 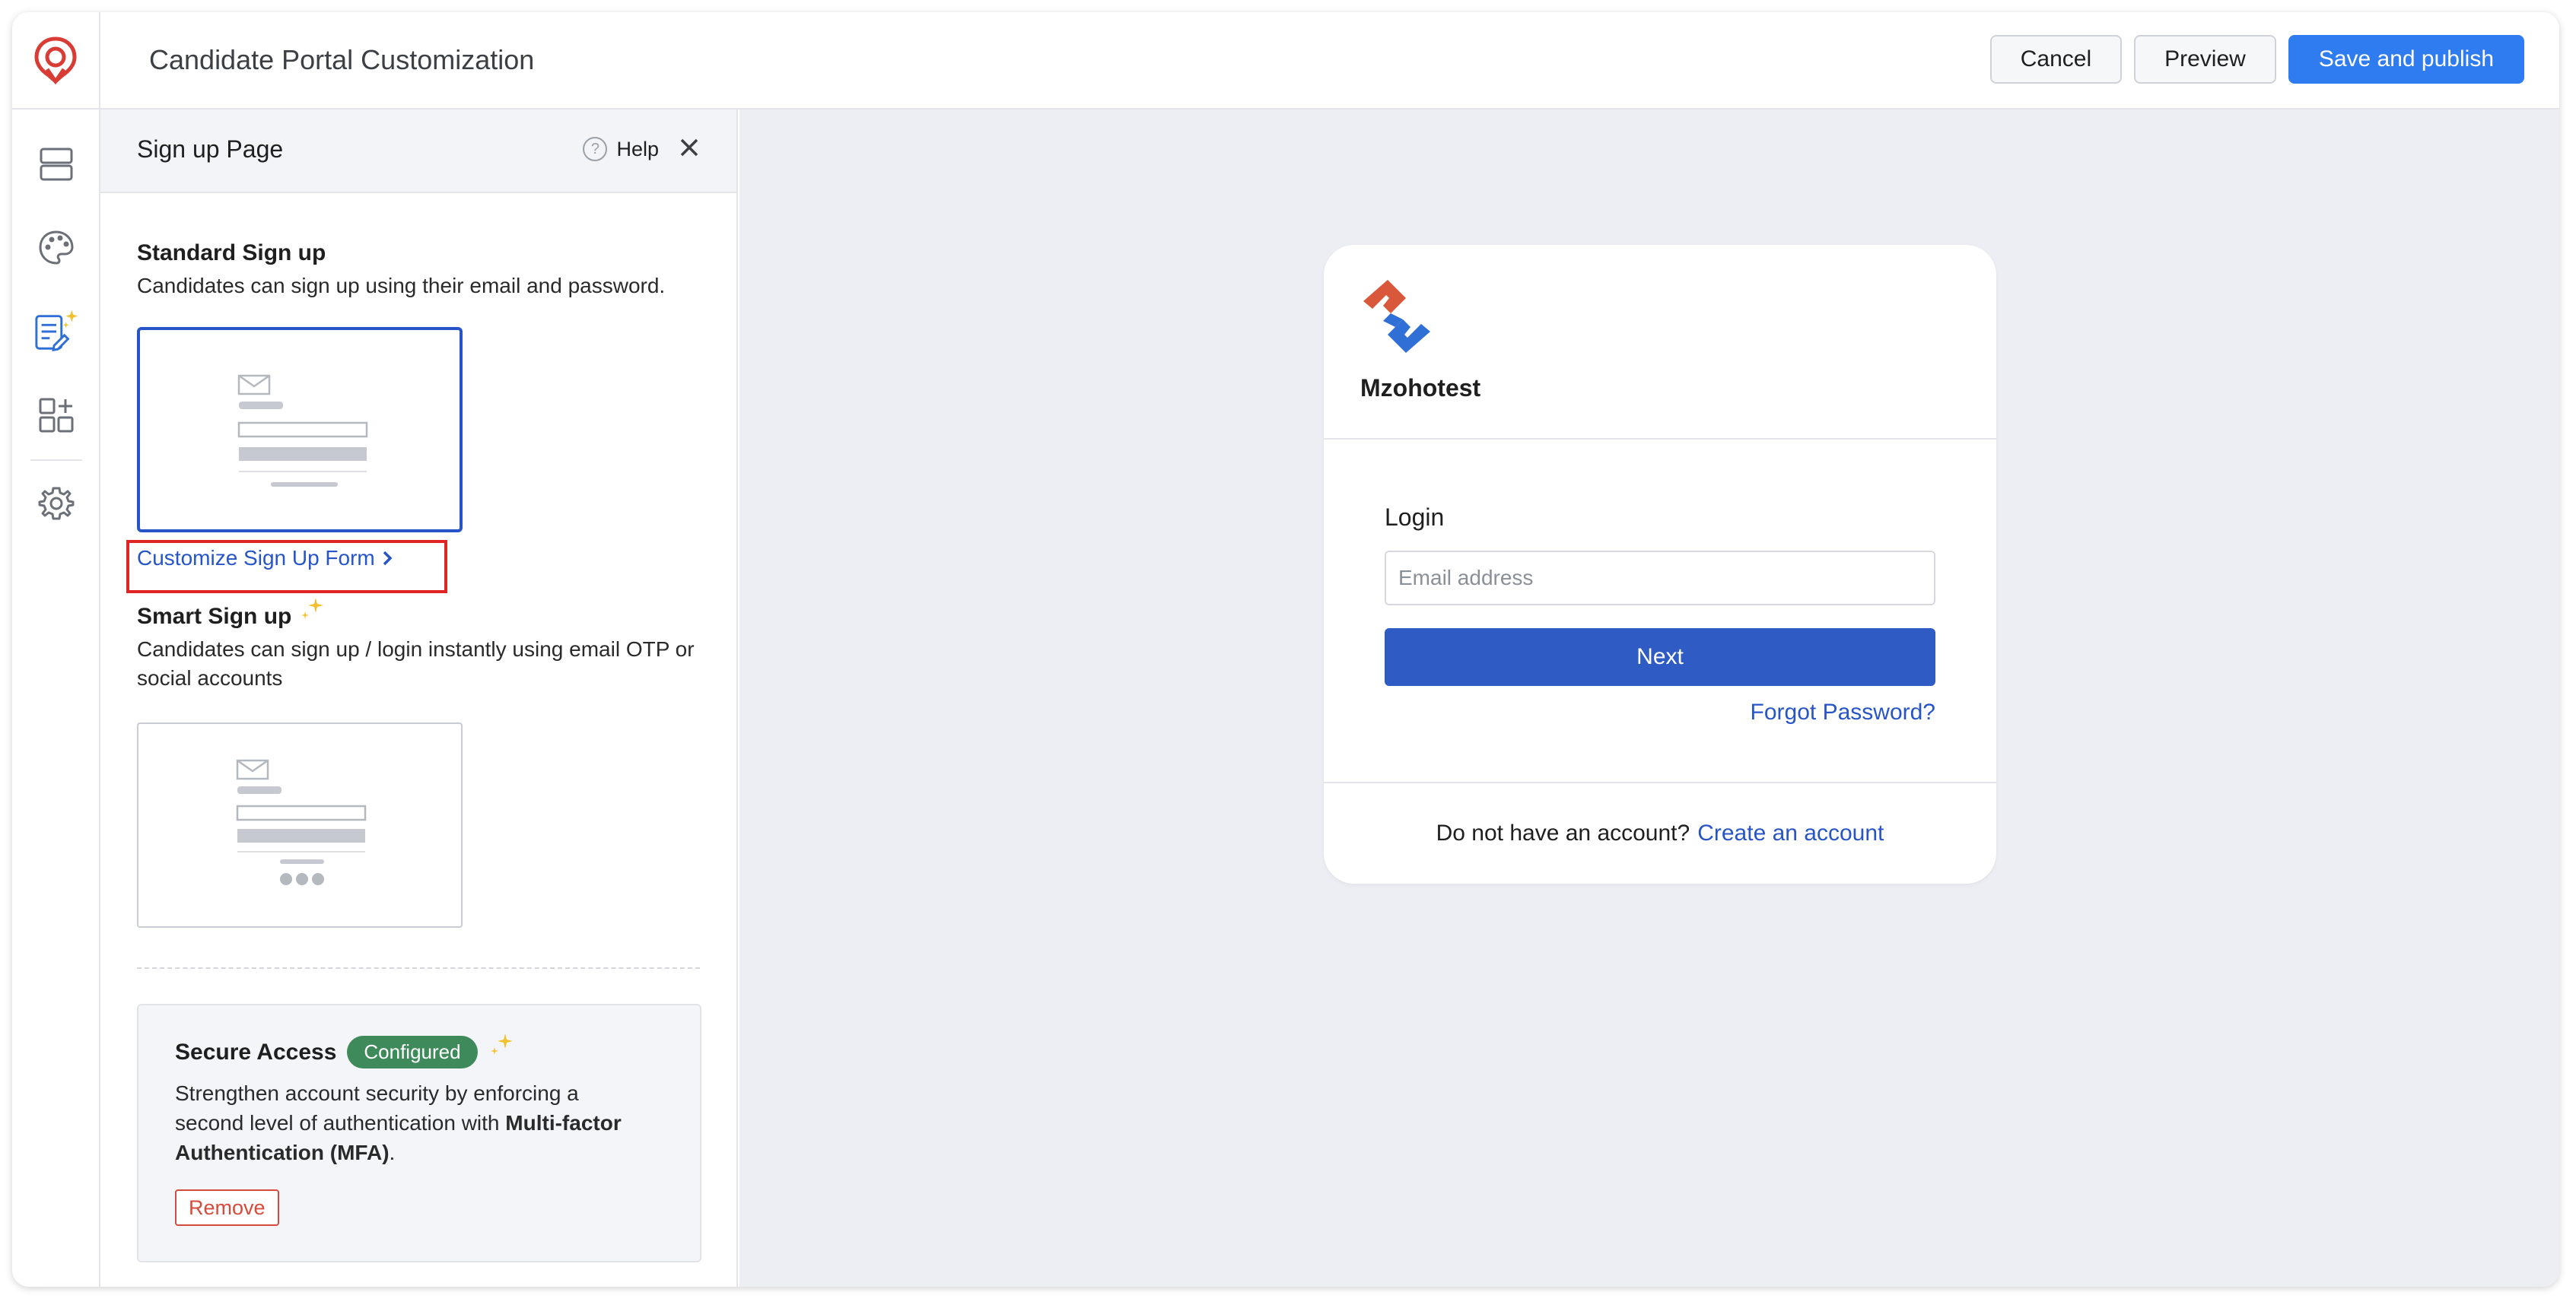 I want to click on rail-item-settings, so click(x=56, y=504).